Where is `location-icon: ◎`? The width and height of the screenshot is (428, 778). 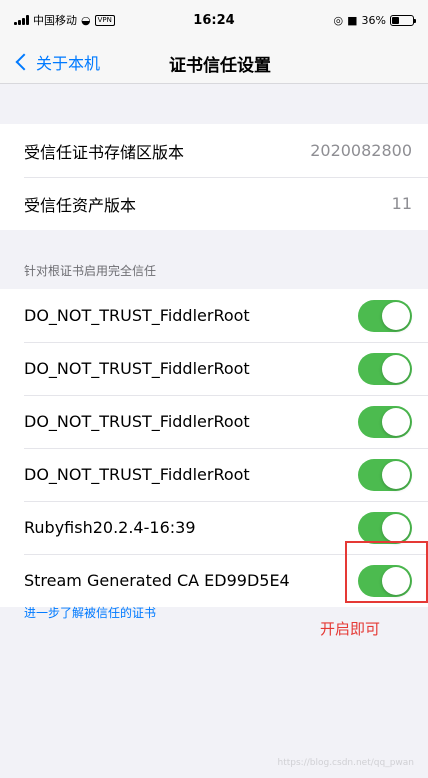 location-icon: ◎ is located at coordinates (338, 20).